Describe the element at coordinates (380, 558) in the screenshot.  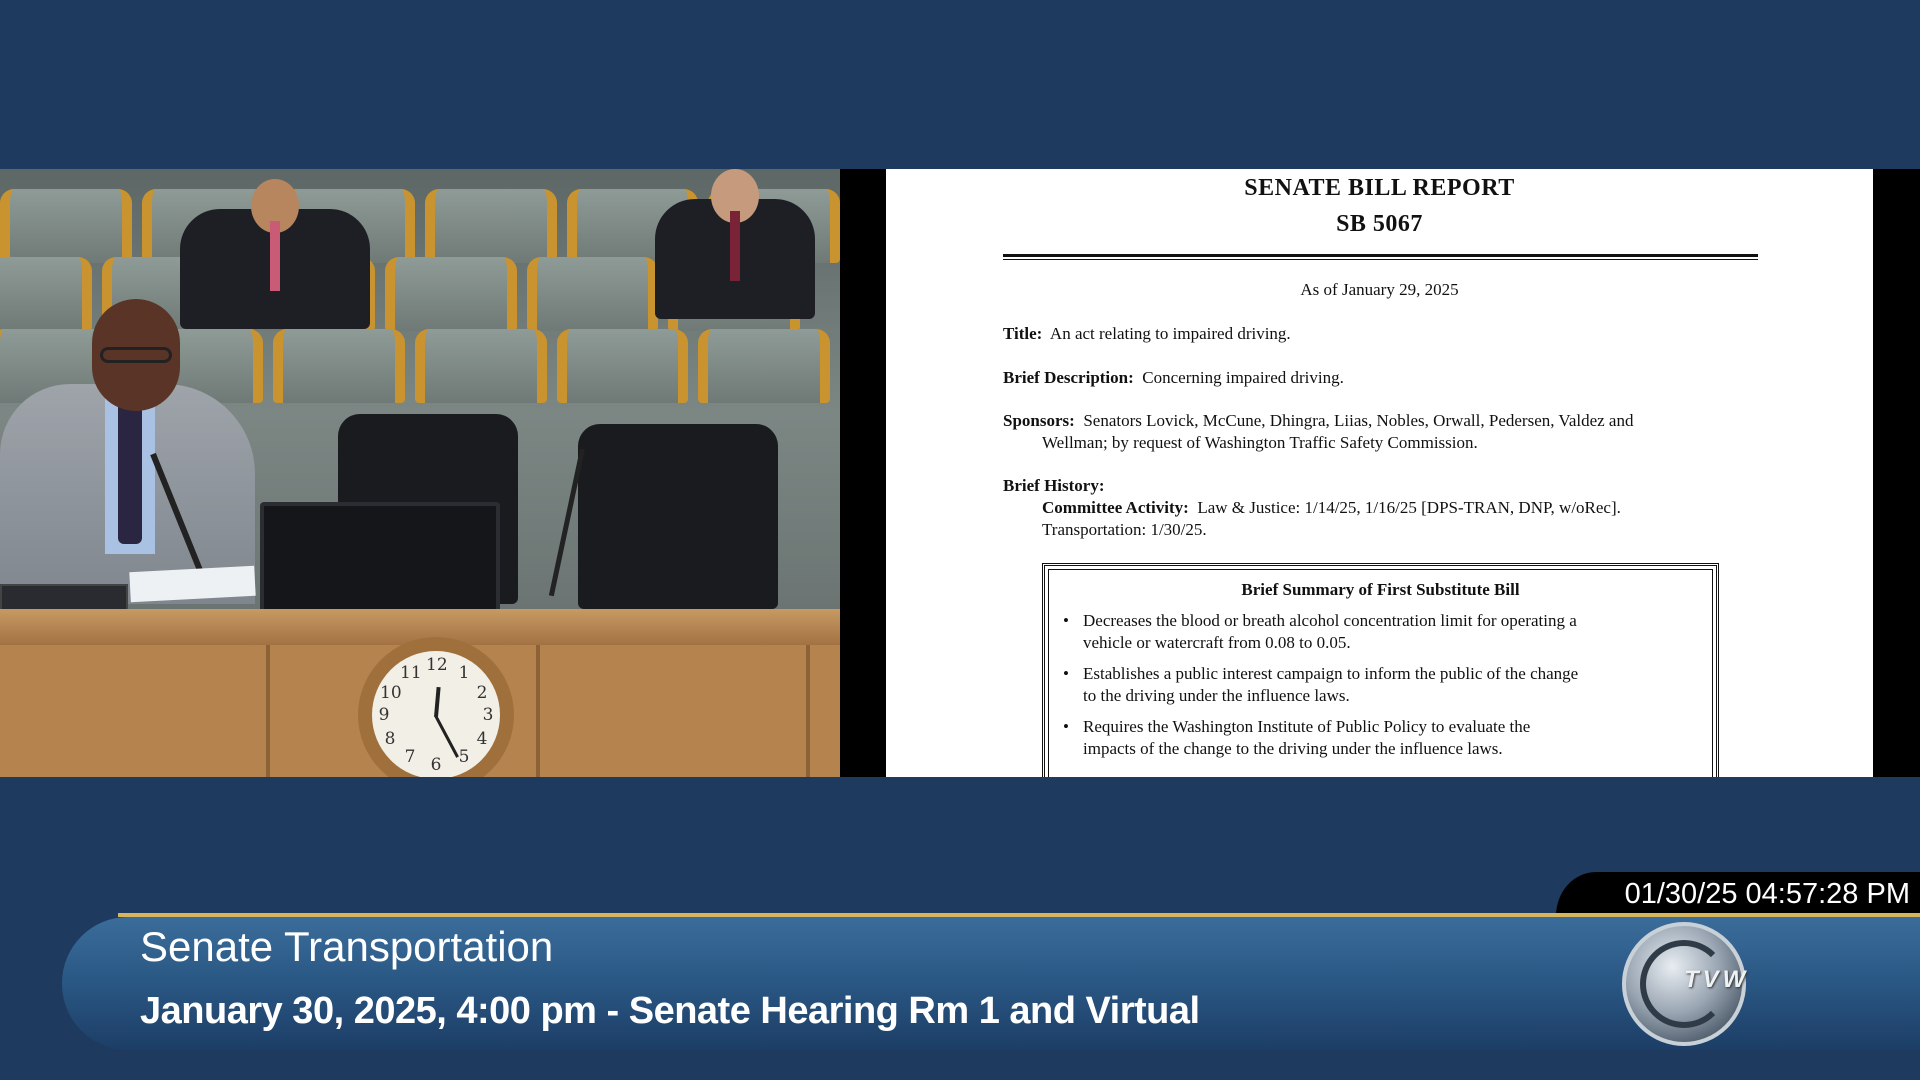
I see `desk-monitor` at that location.